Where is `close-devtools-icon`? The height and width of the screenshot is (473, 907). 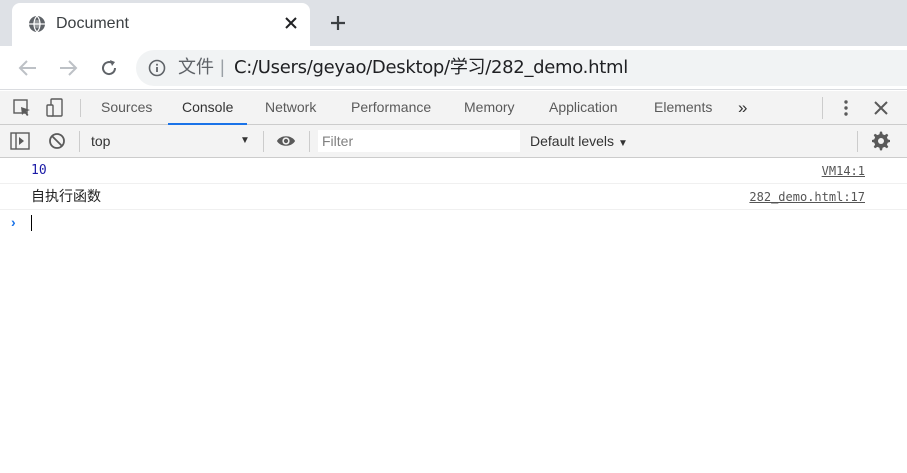
close-devtools-icon is located at coordinates (881, 108).